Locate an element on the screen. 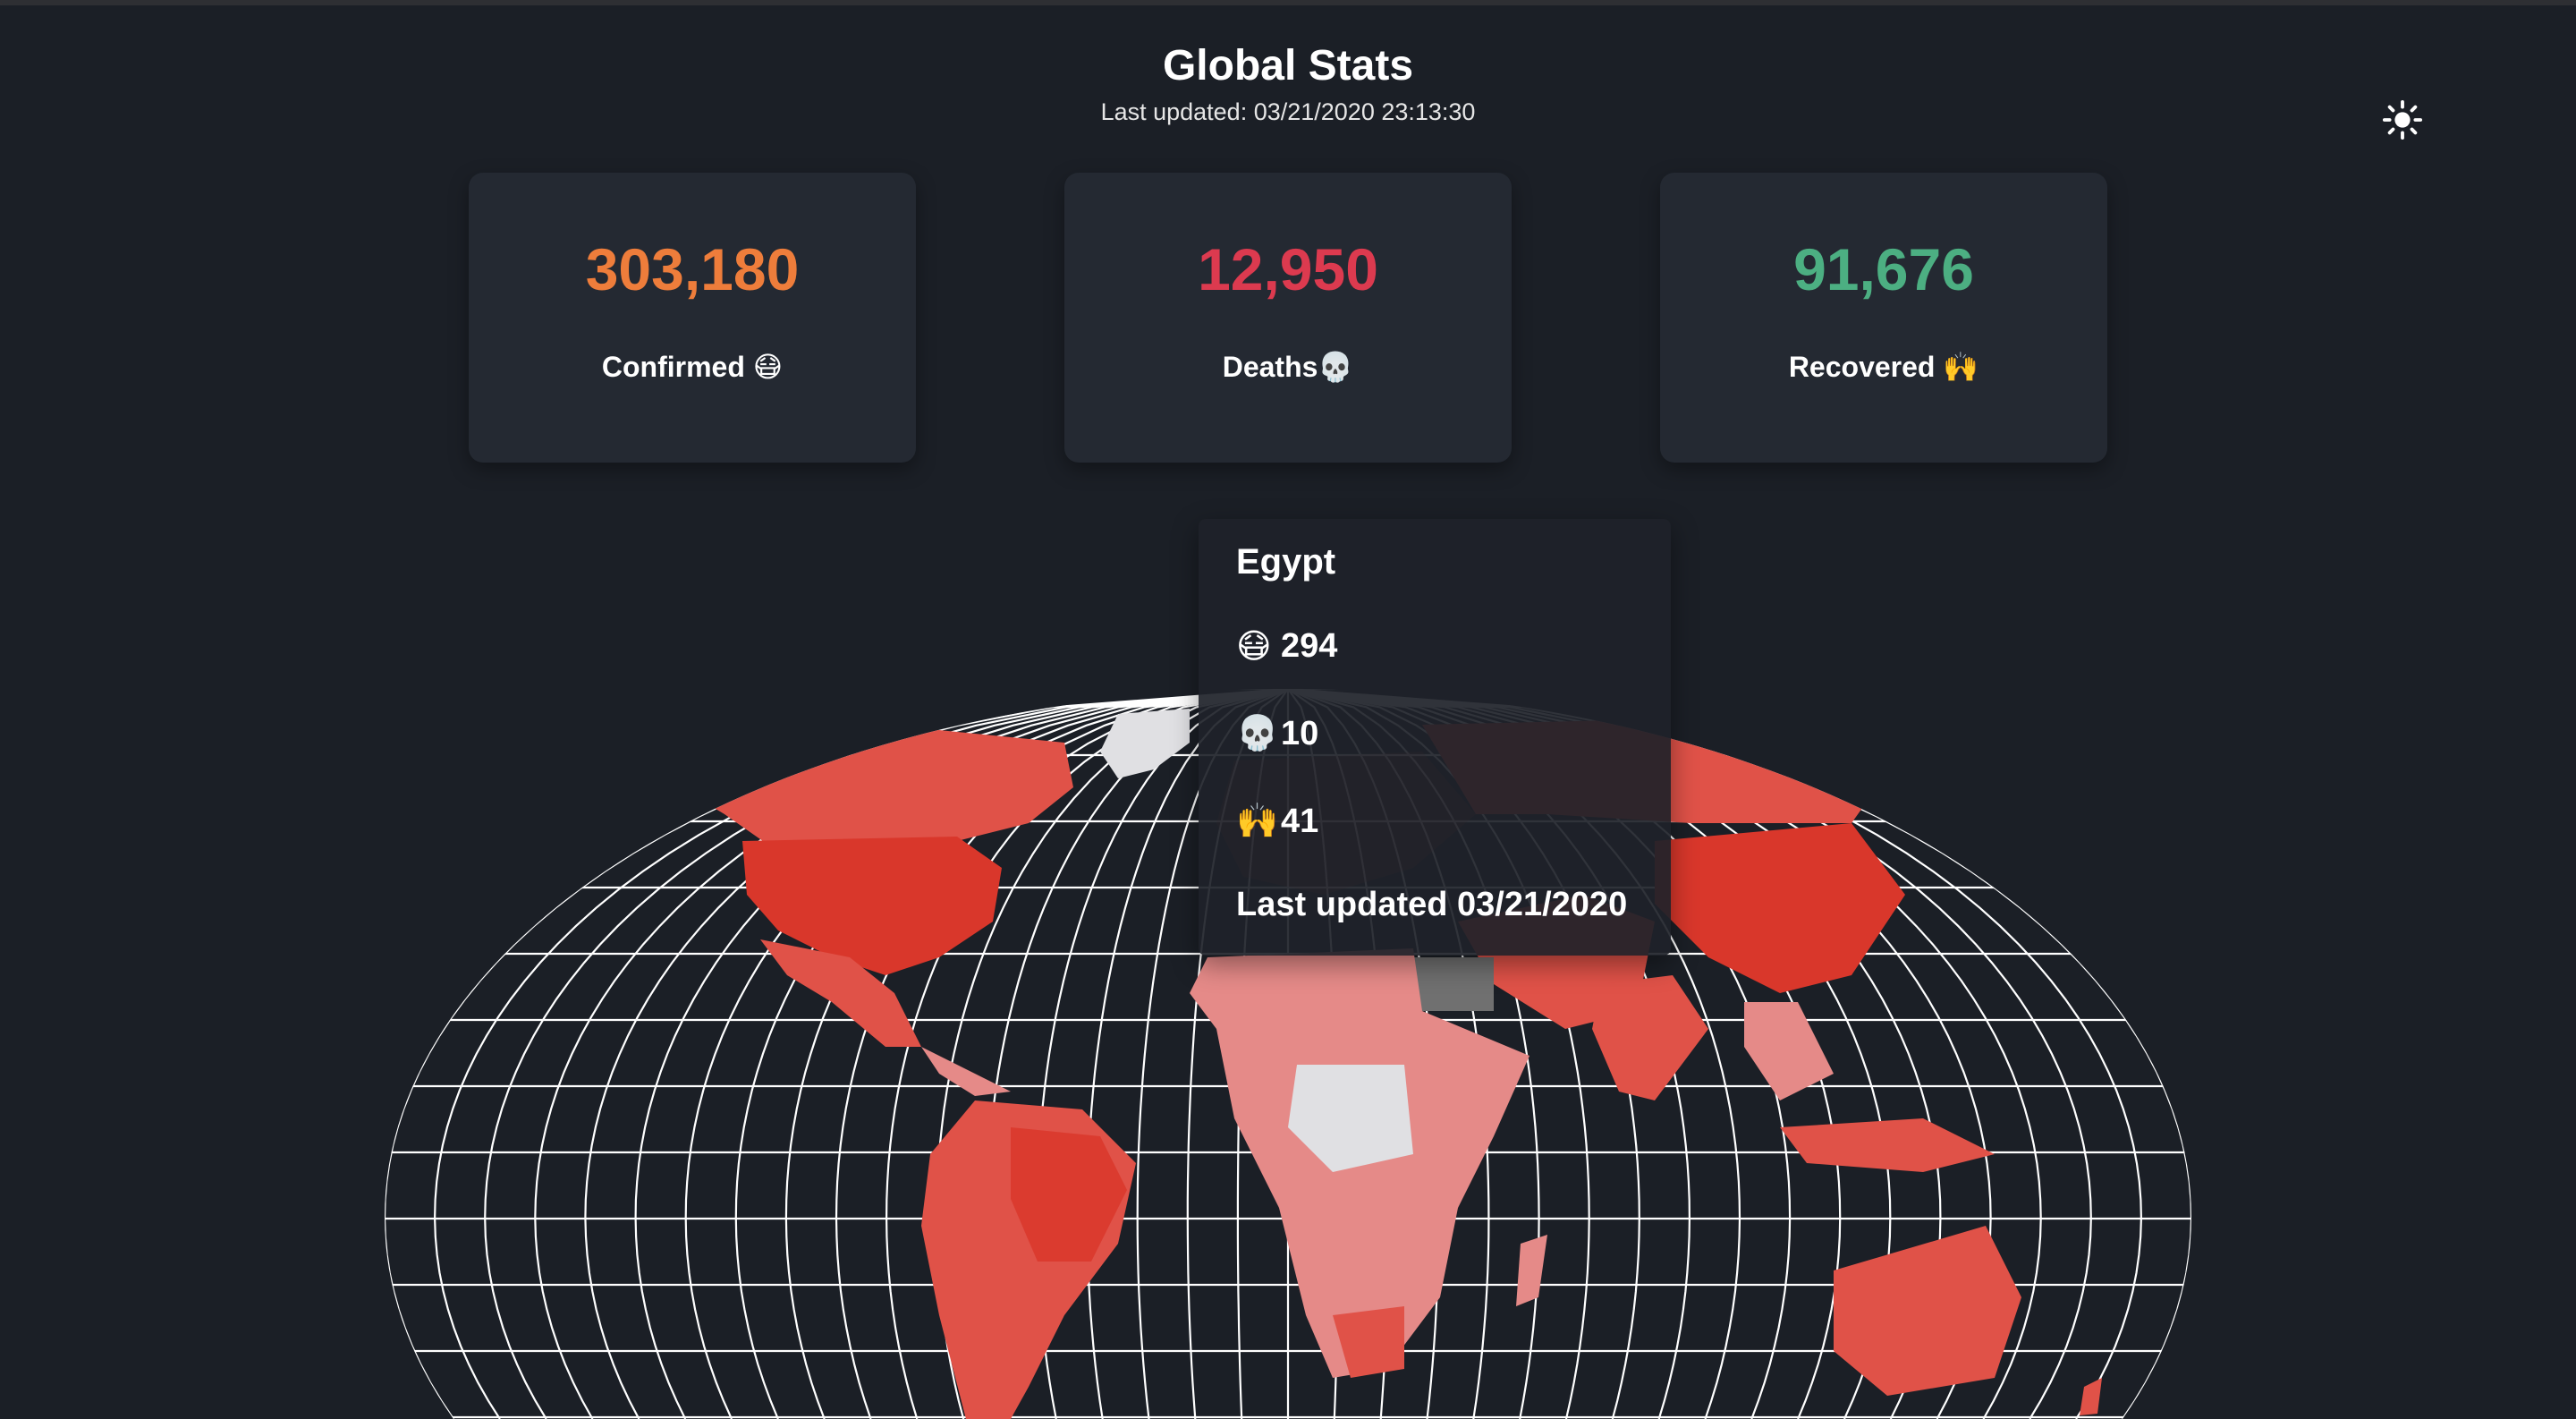 This screenshot has width=2576, height=1419. tooltip-confirmed-row: 😷 294 is located at coordinates (1286, 646).